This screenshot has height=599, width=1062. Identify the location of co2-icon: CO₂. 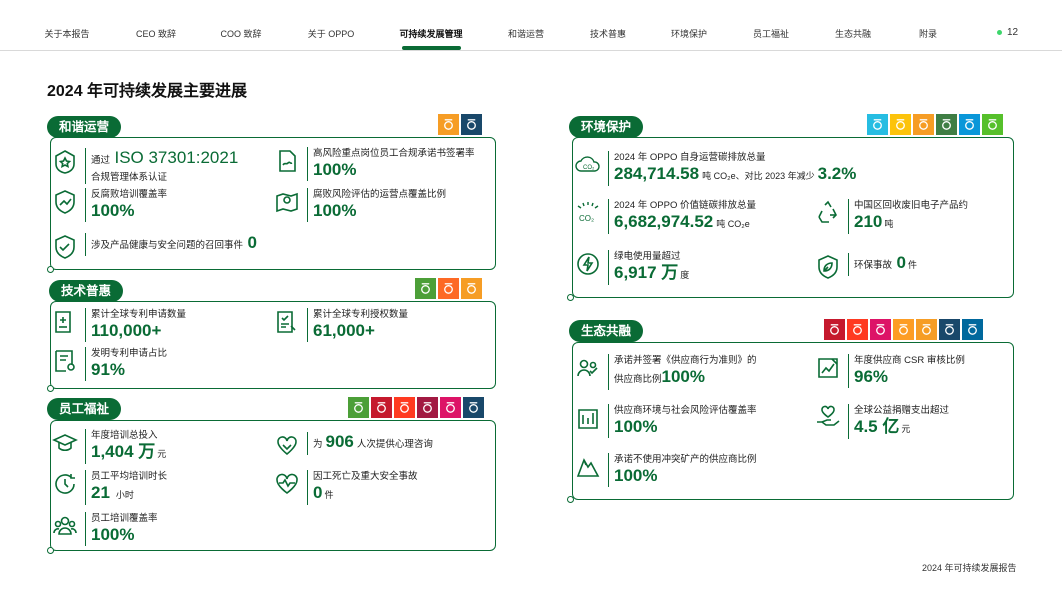
(588, 213).